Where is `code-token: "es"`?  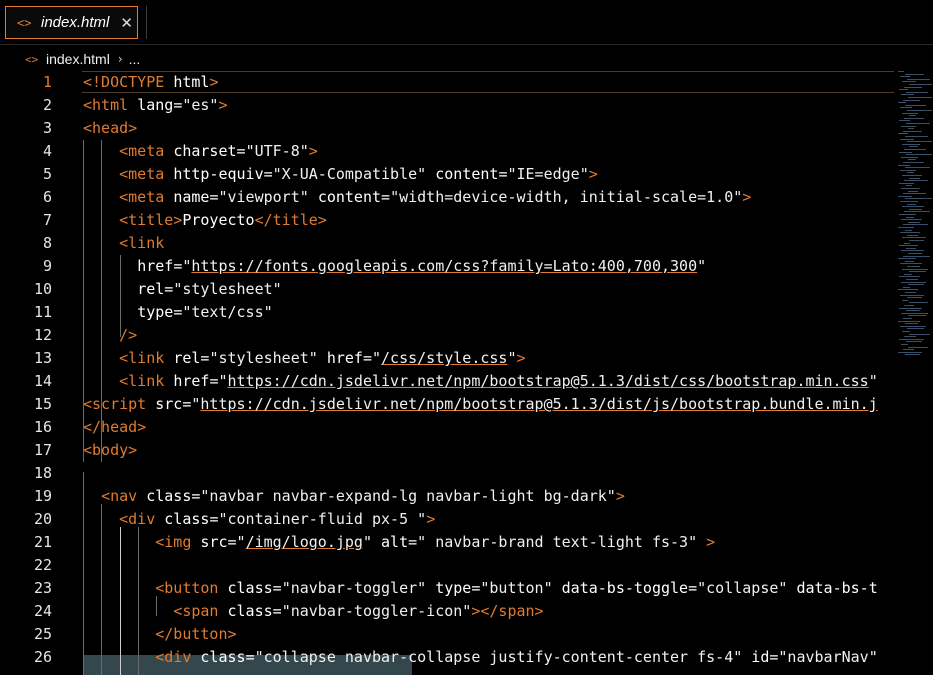 code-token: "es" is located at coordinates (200, 105).